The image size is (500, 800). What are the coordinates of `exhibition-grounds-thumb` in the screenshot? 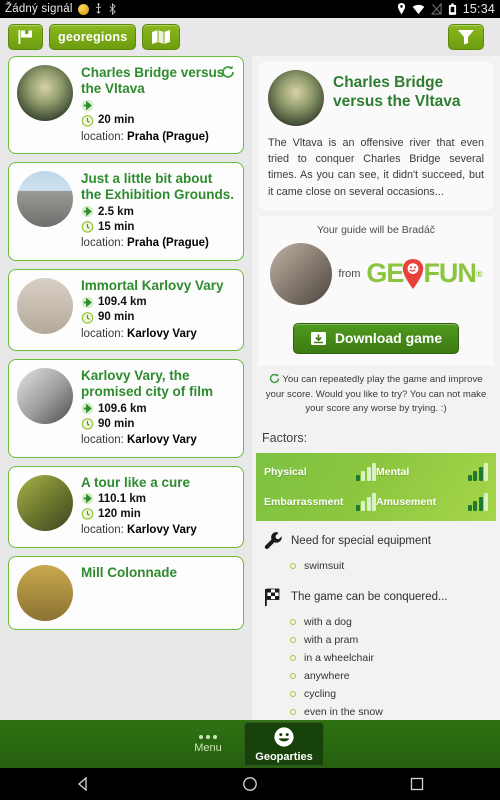 It's located at (45, 199).